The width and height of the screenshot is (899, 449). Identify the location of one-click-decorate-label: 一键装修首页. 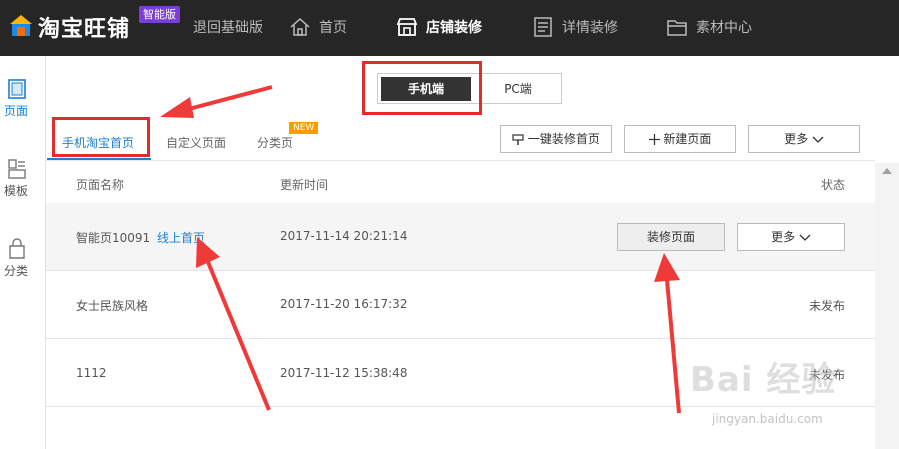
(563, 139).